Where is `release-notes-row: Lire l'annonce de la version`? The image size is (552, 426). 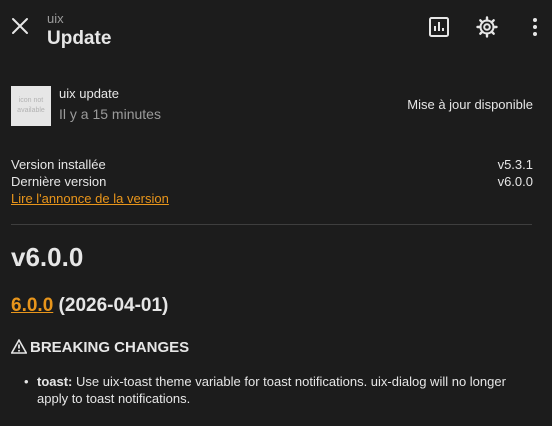 release-notes-row: Lire l'annonce de la version is located at coordinates (272, 198).